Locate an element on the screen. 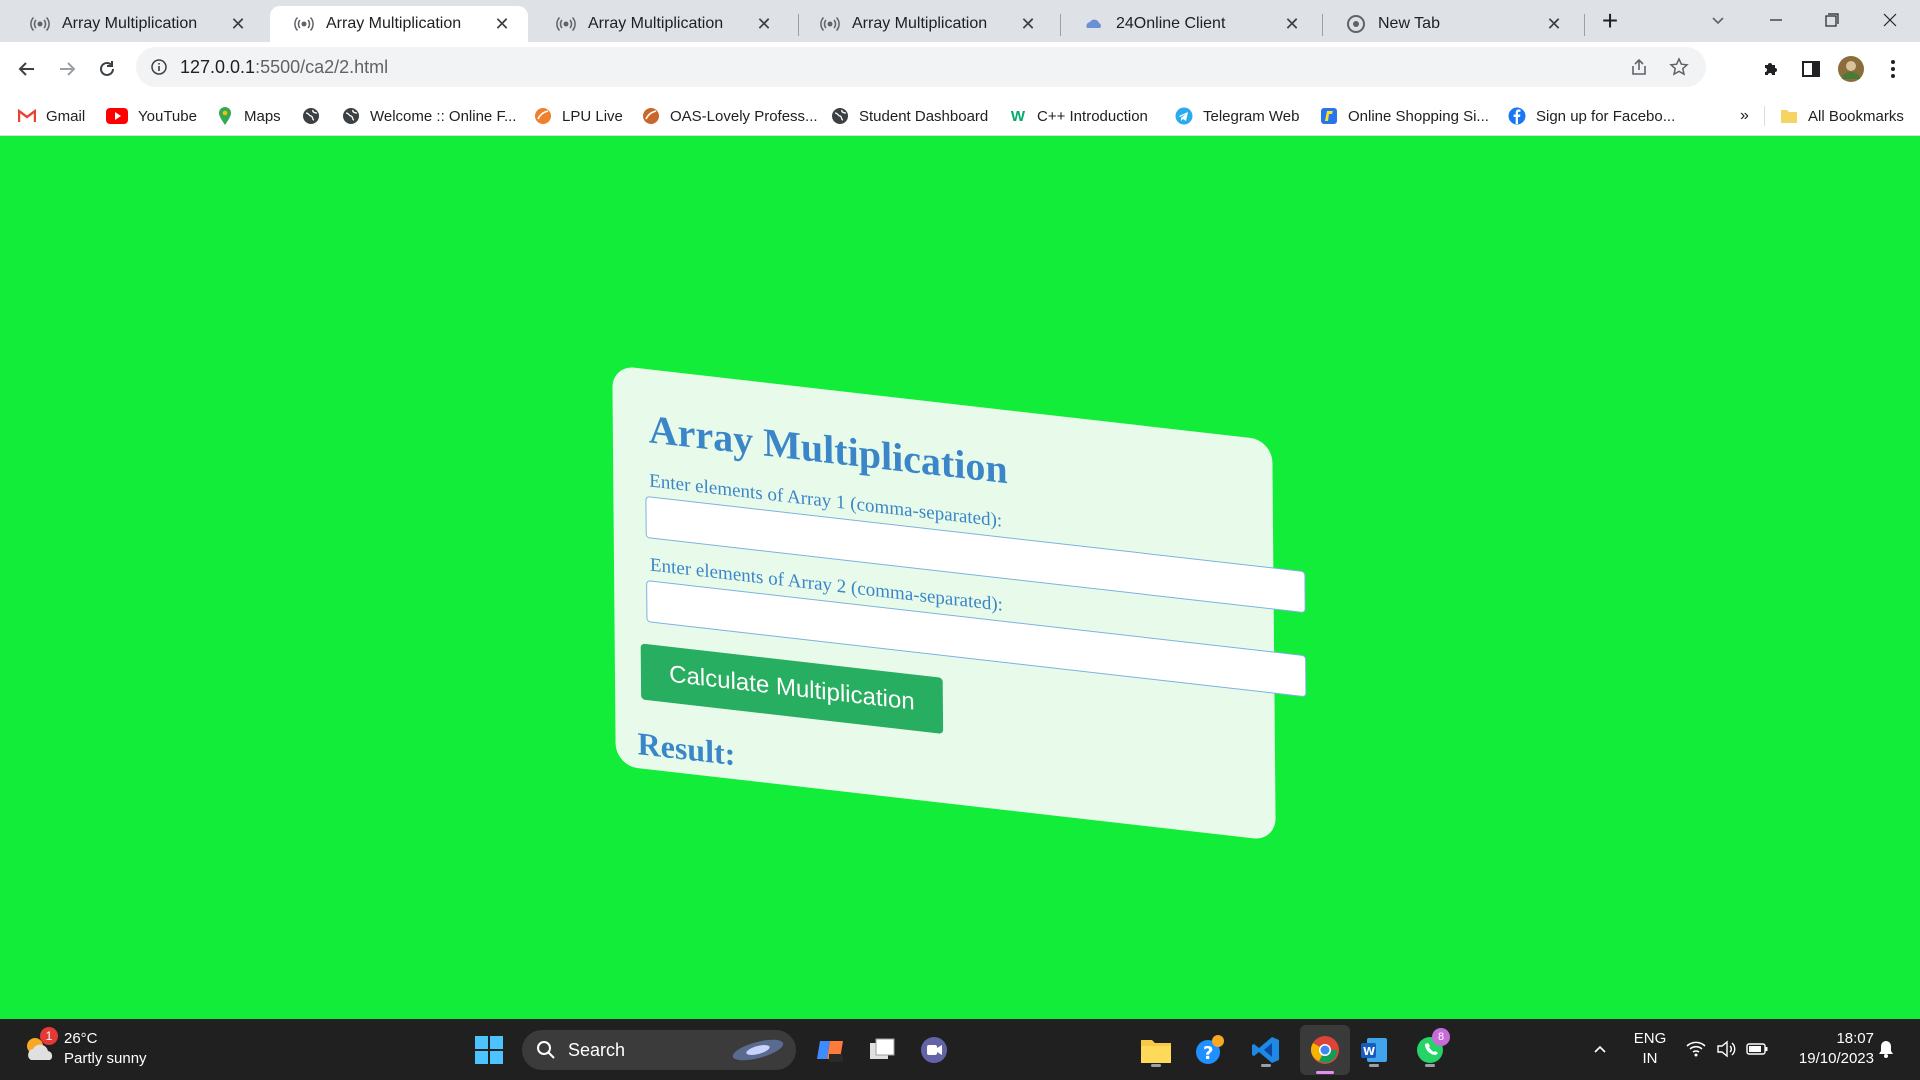  tab-title: New Tab is located at coordinates (1409, 23).